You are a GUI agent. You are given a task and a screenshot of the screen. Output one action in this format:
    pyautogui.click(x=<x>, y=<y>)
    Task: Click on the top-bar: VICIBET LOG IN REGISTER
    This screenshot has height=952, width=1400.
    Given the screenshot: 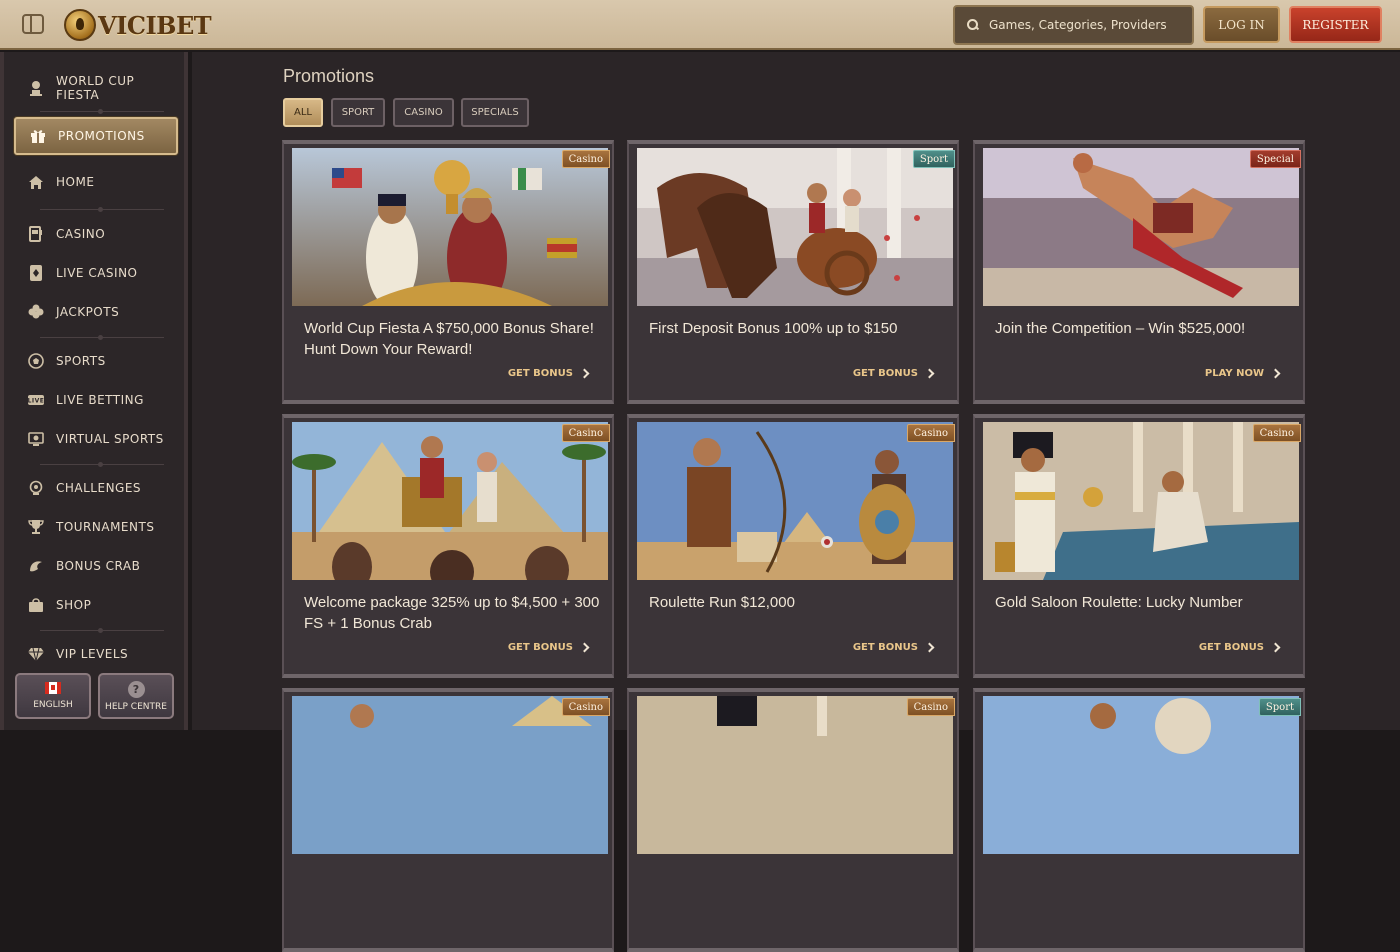 What is the action you would take?
    pyautogui.click(x=700, y=25)
    